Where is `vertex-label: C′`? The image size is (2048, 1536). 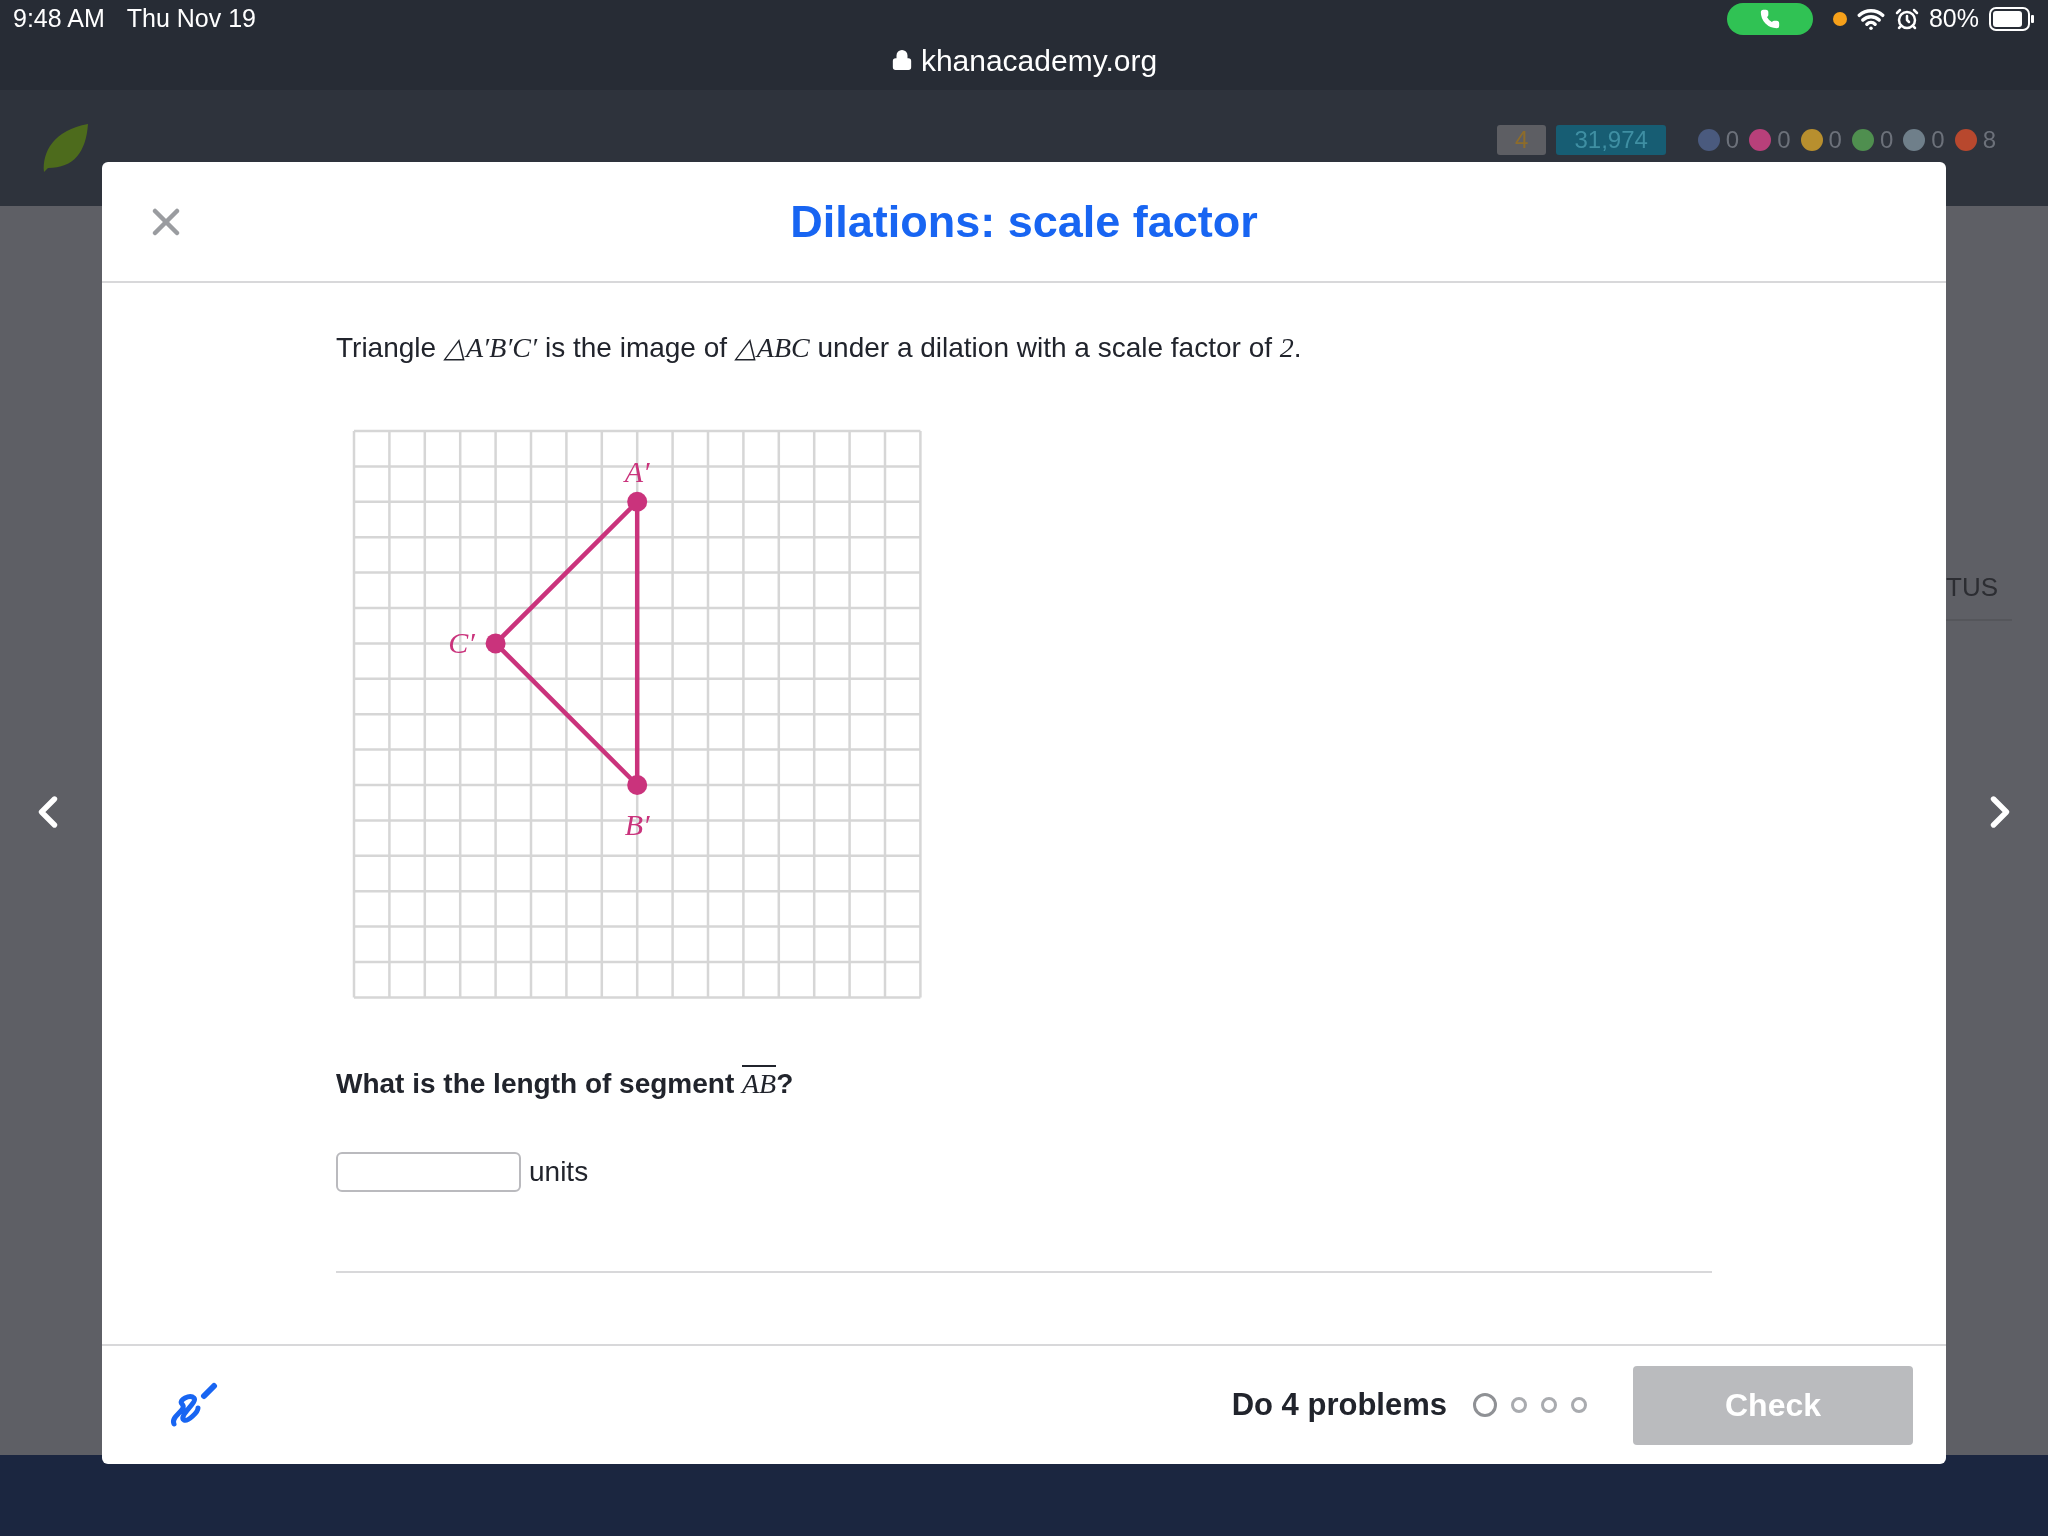 vertex-label: C′ is located at coordinates (461, 643).